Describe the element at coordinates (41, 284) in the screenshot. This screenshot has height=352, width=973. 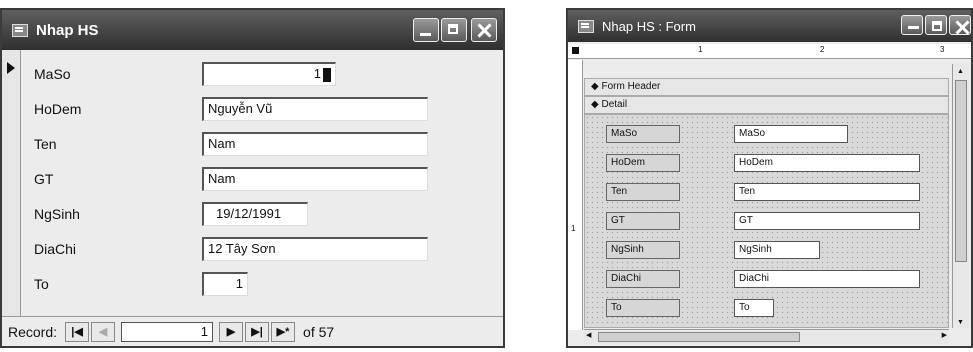
I see `label-to: To` at that location.